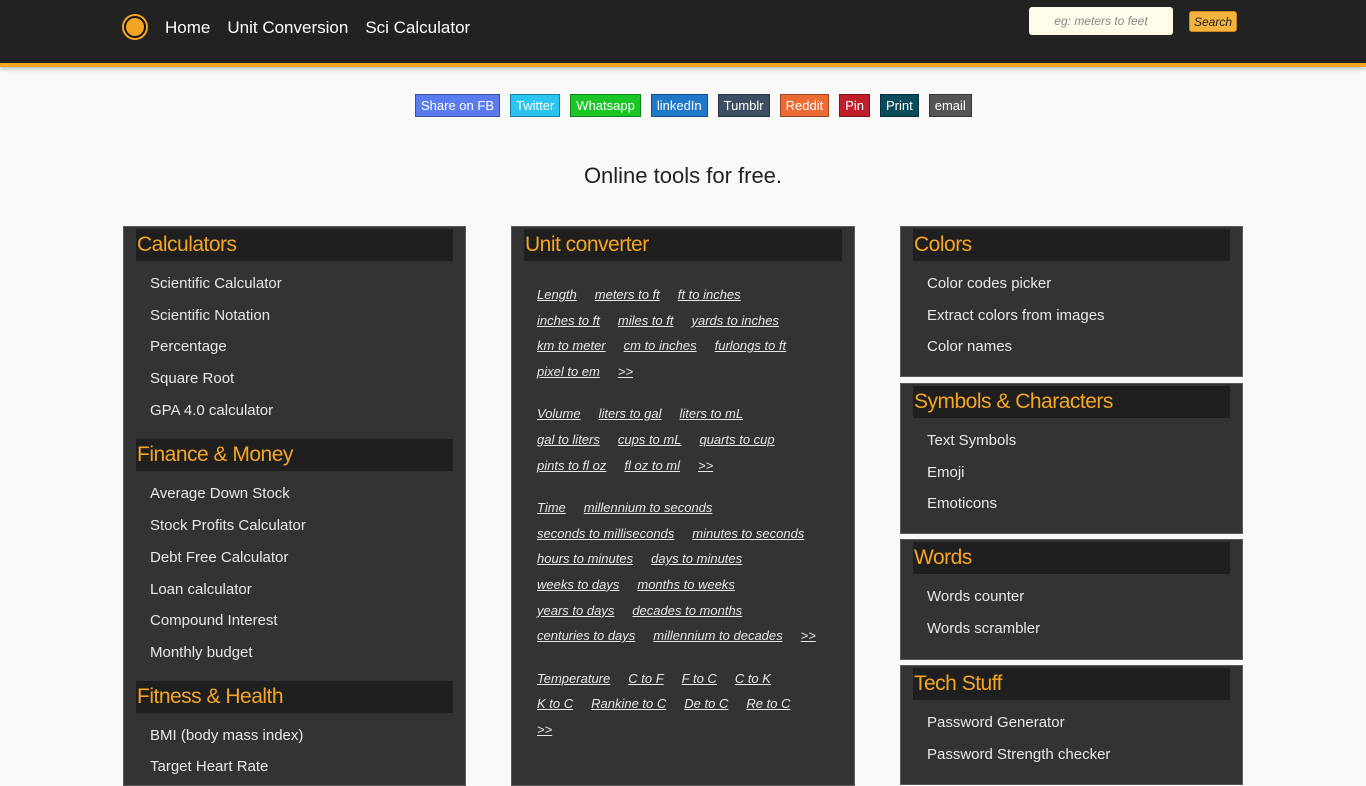  What do you see at coordinates (578, 584) in the screenshot?
I see `conv-link: weeks to days` at bounding box center [578, 584].